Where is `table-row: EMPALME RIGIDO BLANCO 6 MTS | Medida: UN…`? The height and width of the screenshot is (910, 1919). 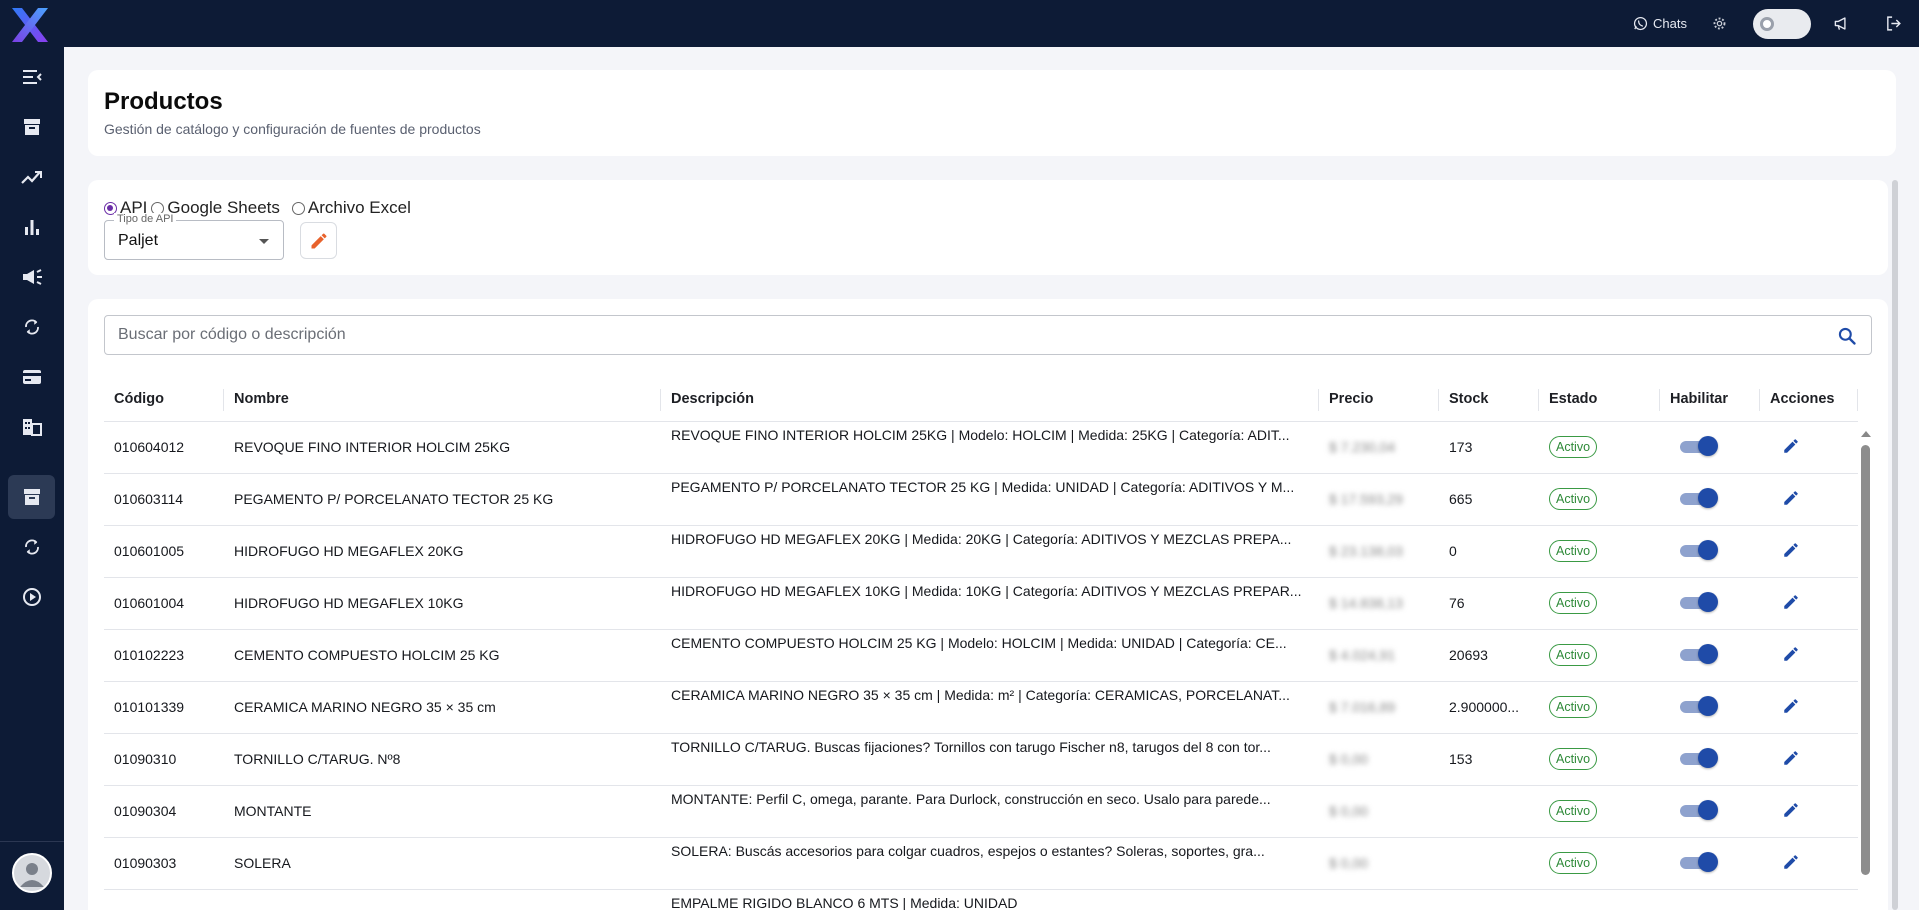
table-row: EMPALME RIGIDO BLANCO 6 MTS | Medida: UN… is located at coordinates (981, 899).